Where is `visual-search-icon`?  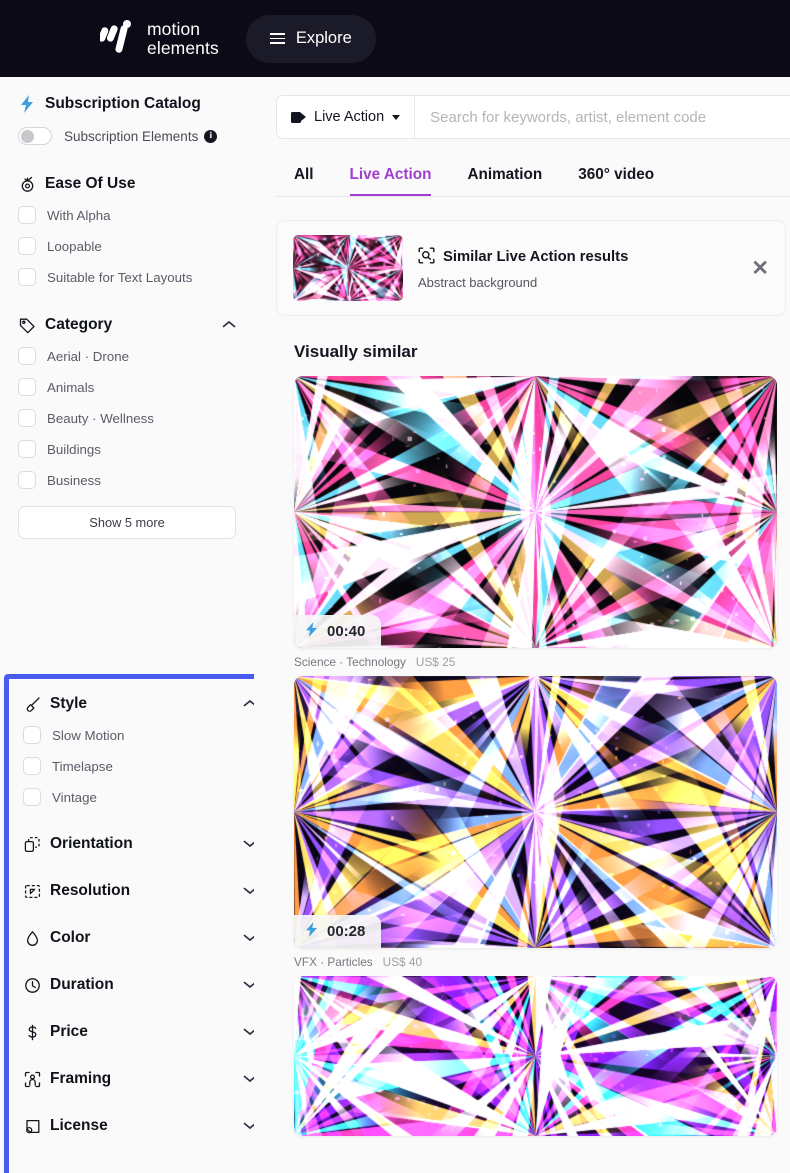 visual-search-icon is located at coordinates (426, 257).